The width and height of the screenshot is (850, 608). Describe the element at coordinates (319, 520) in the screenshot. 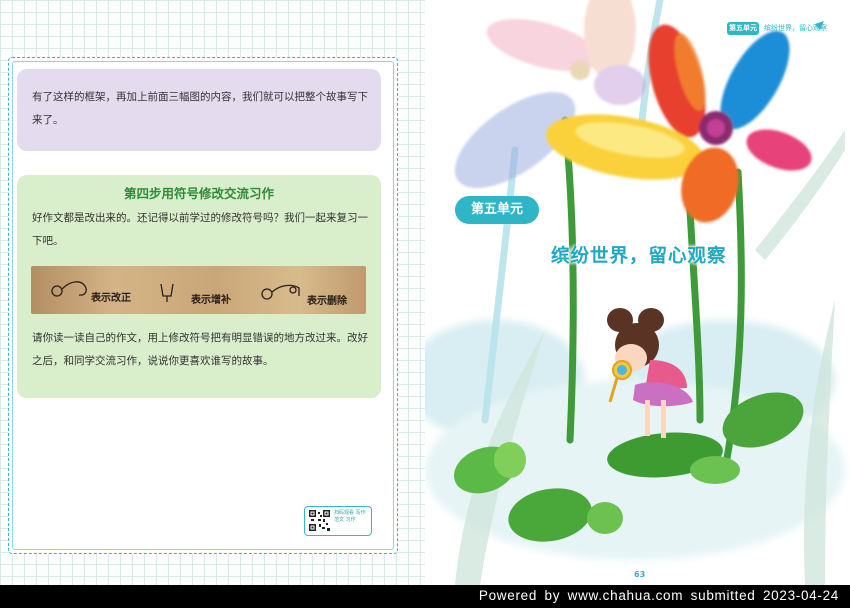

I see `qr-code-icon` at that location.